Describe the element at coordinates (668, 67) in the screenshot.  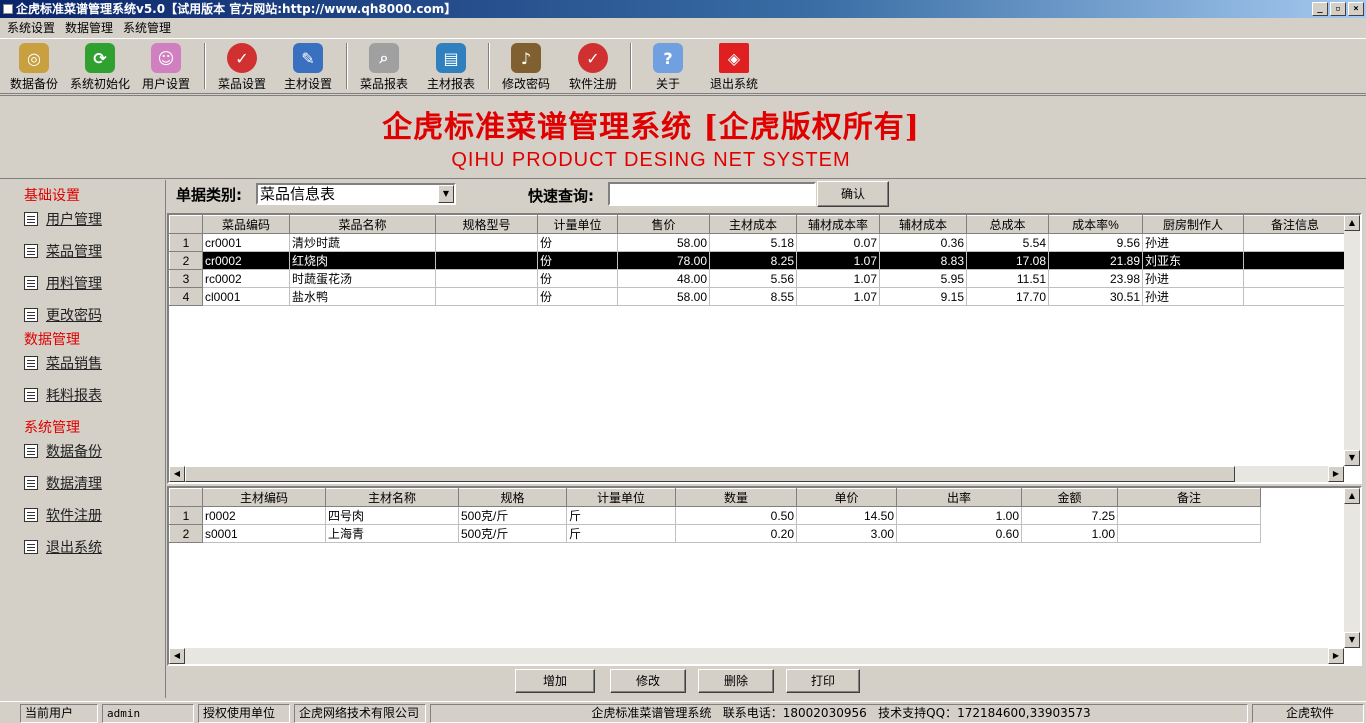
I see `toolbar-about-button: ? 关于` at that location.